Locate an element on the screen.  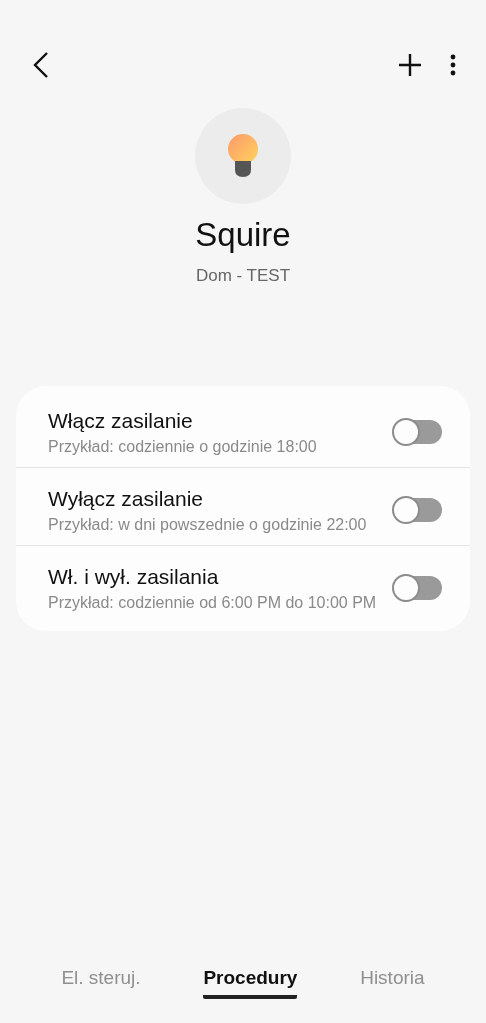
routine-title: Włącz zasilanie is located at coordinates (121, 421).